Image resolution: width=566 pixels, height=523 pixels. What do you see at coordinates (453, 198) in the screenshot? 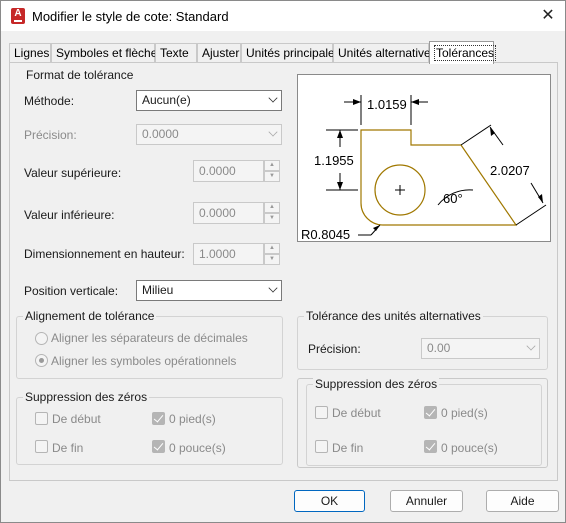
I see `angle-text: 60°` at bounding box center [453, 198].